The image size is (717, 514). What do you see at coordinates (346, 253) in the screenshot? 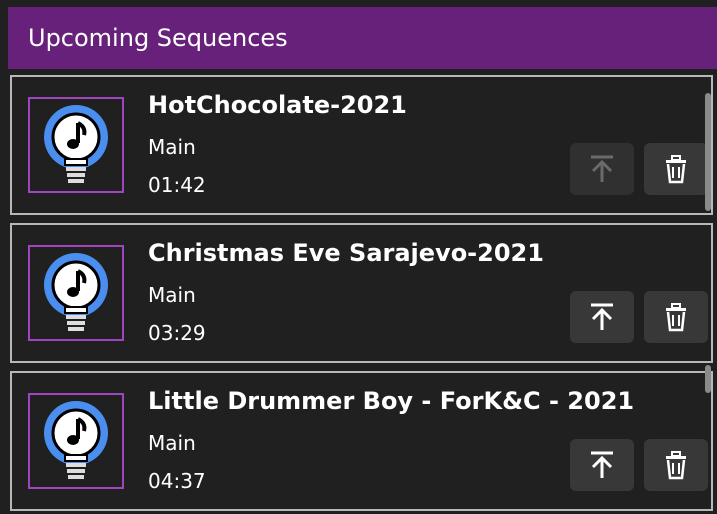
I see `sequence-title: Christmas Eve Sarajevo-2021` at bounding box center [346, 253].